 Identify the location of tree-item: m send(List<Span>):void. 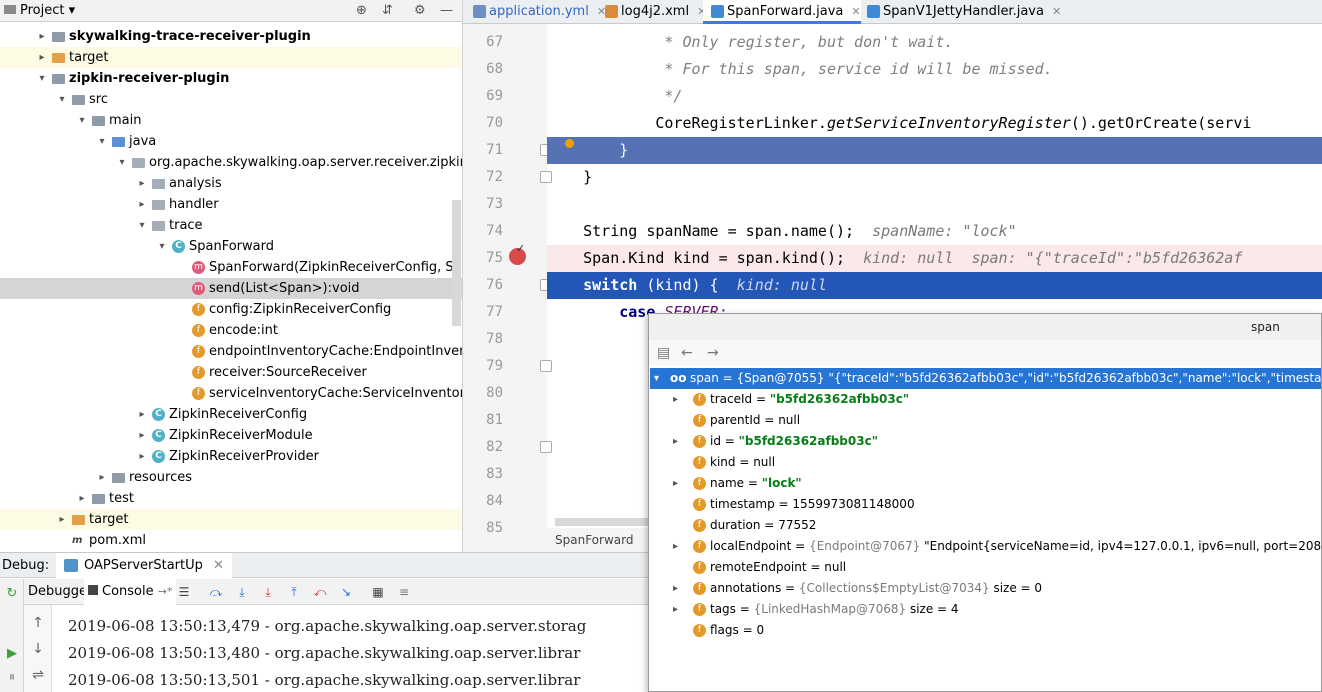
(231, 288).